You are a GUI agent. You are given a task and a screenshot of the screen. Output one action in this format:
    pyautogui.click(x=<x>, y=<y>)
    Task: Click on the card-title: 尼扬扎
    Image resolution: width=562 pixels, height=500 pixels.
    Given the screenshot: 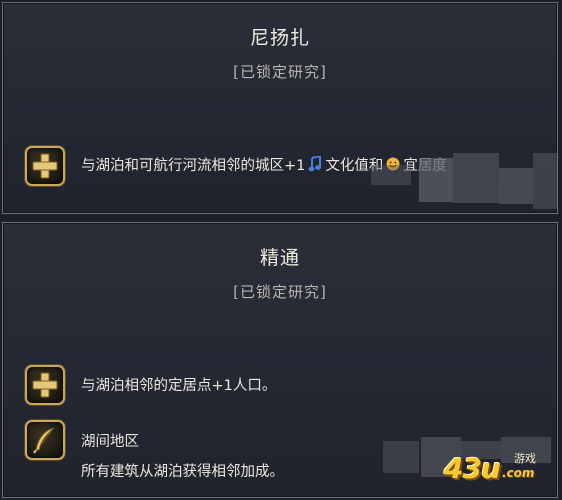 What is the action you would take?
    pyautogui.click(x=279, y=38)
    